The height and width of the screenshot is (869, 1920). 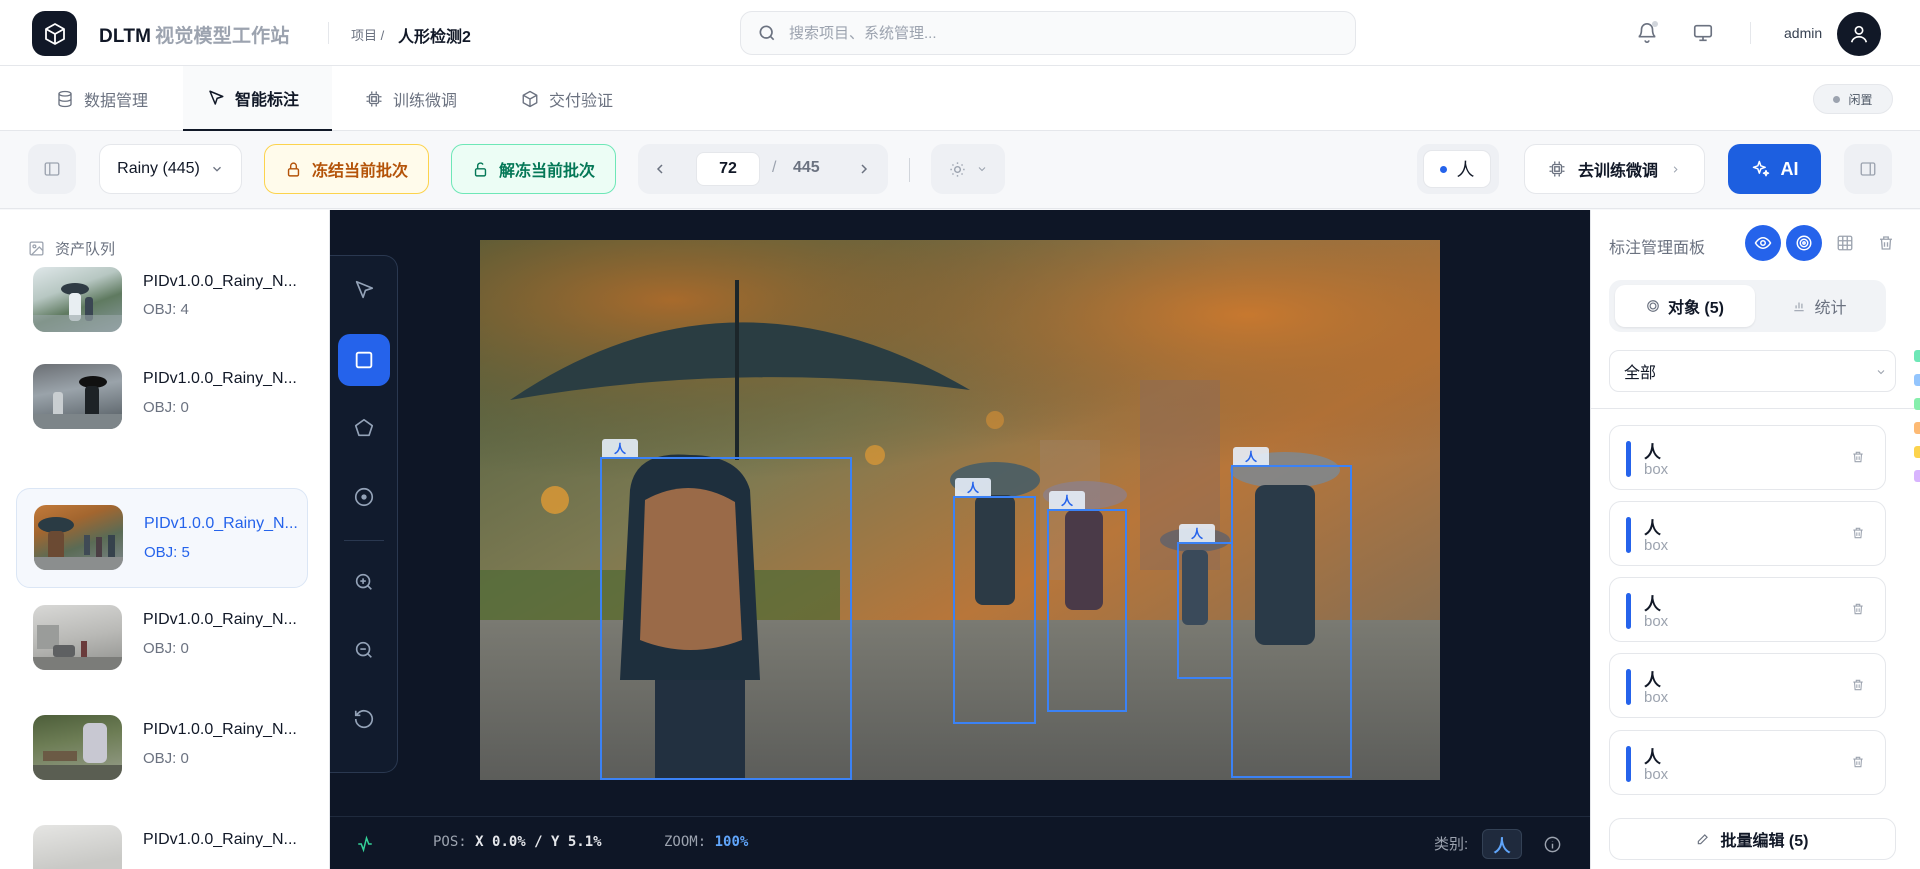 What do you see at coordinates (71, 248) in the screenshot?
I see `asset-queue-title: 资产队列` at bounding box center [71, 248].